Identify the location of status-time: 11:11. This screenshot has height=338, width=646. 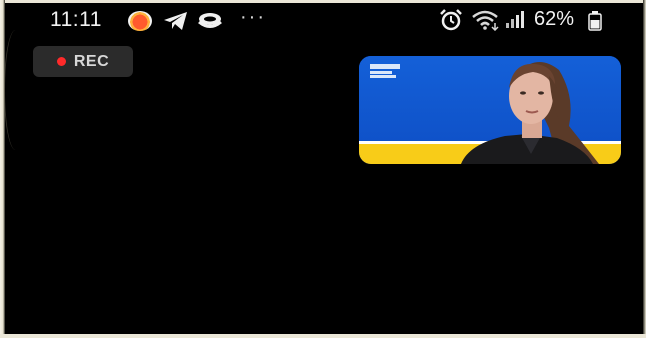
(76, 19).